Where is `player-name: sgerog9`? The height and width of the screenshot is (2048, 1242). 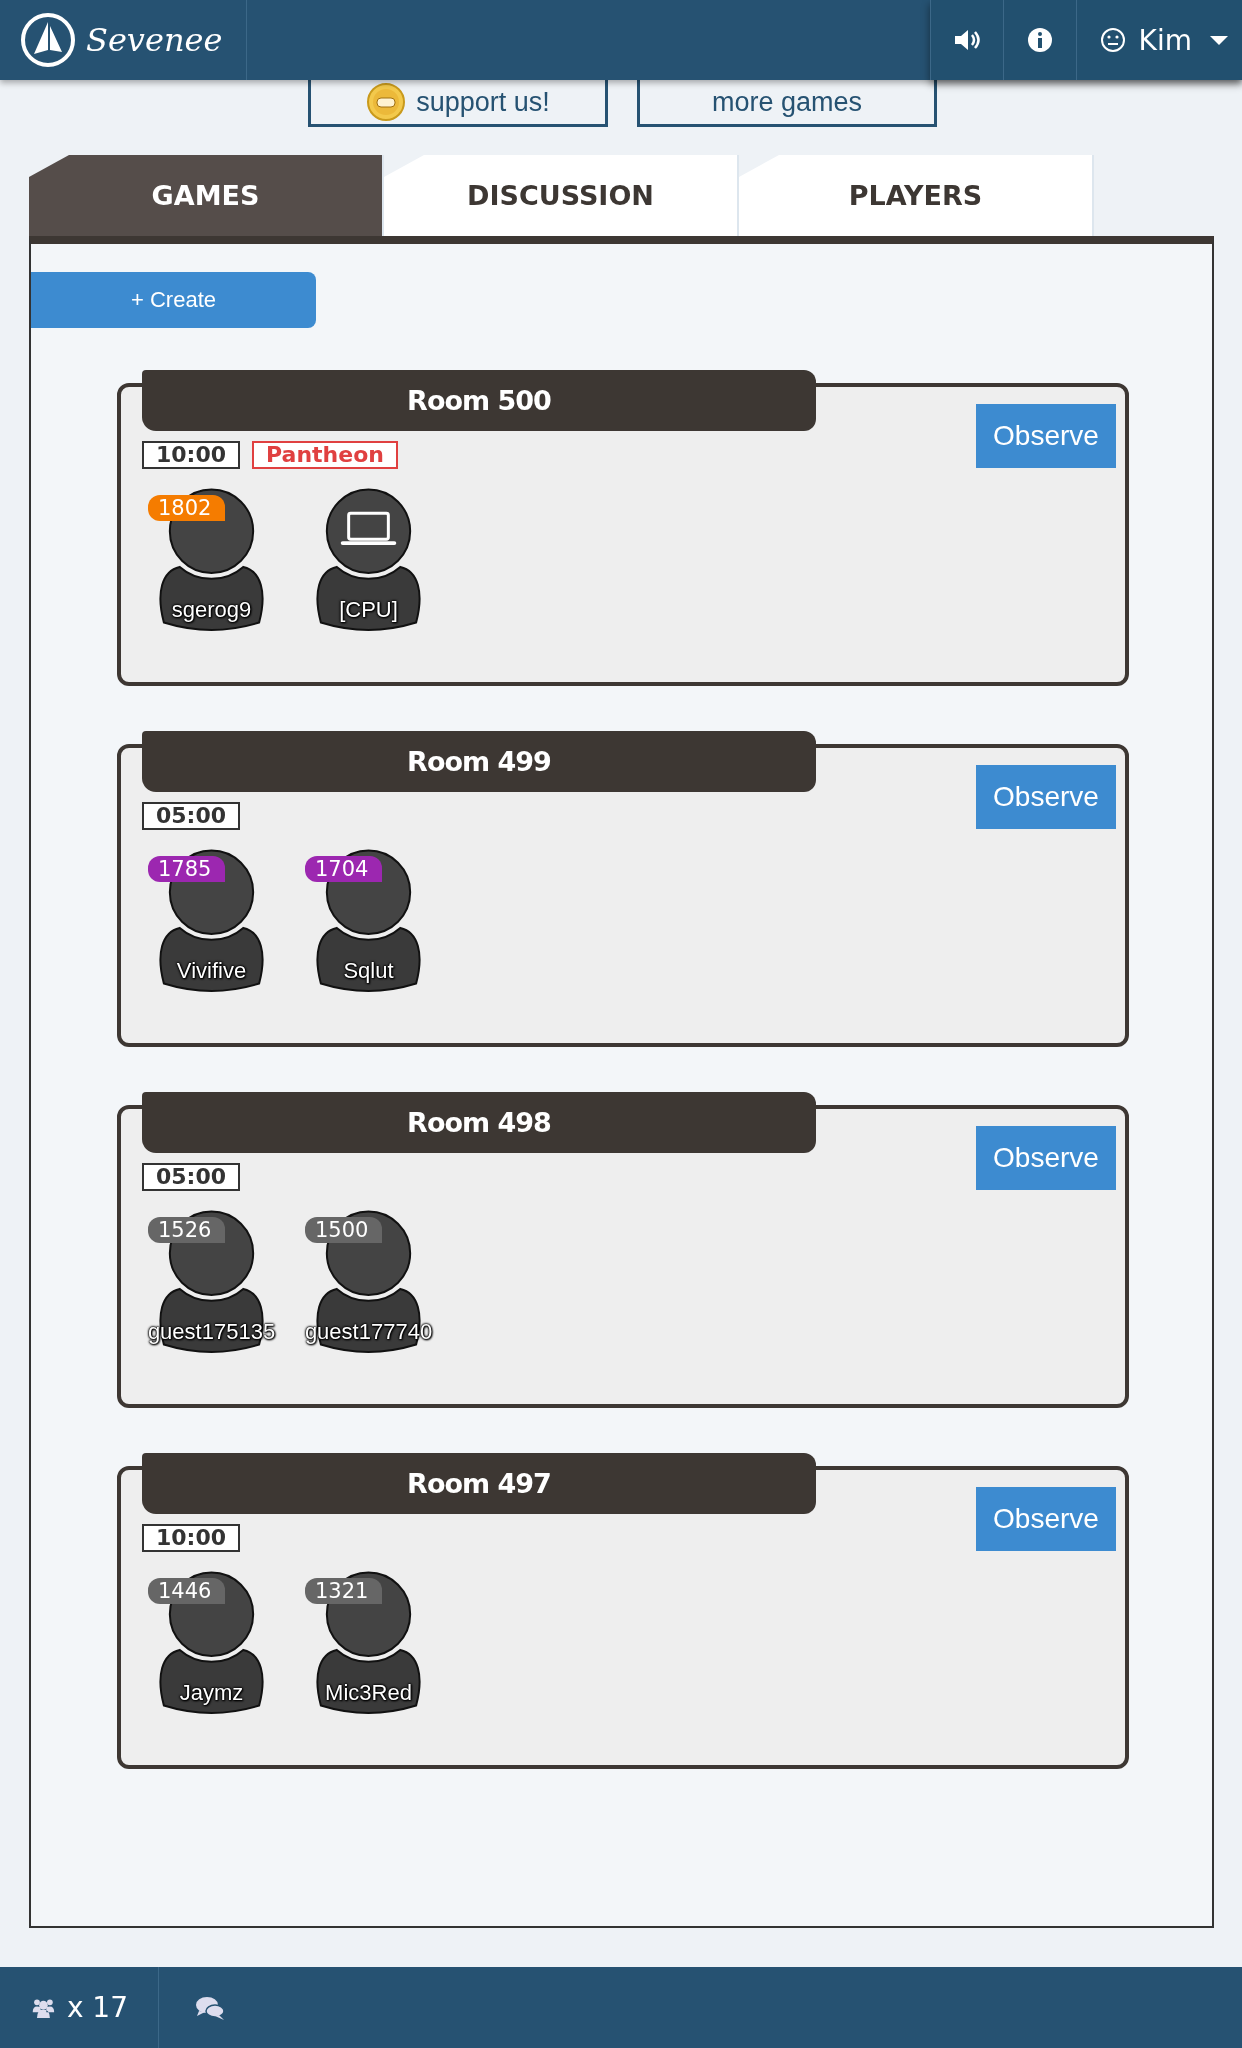 player-name: sgerog9 is located at coordinates (211, 610).